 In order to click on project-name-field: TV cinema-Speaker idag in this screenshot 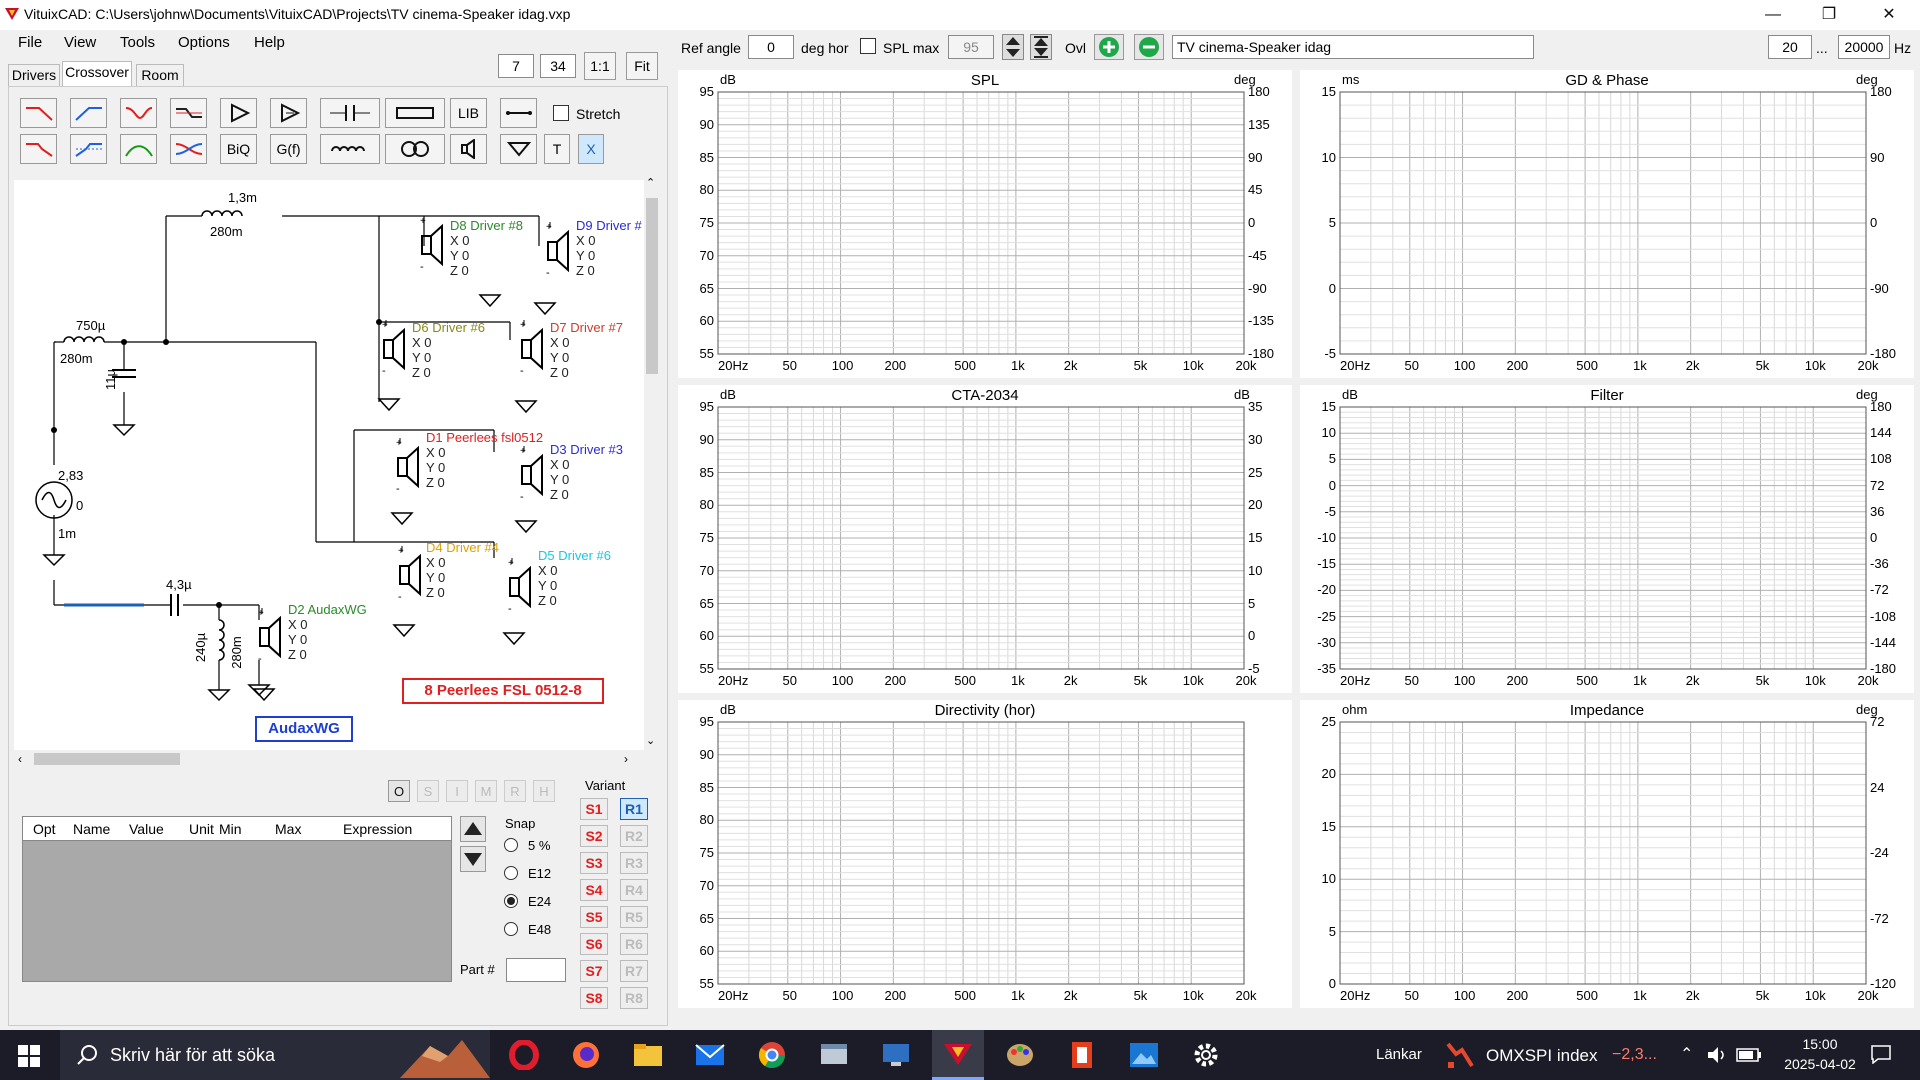, I will do `click(1353, 47)`.